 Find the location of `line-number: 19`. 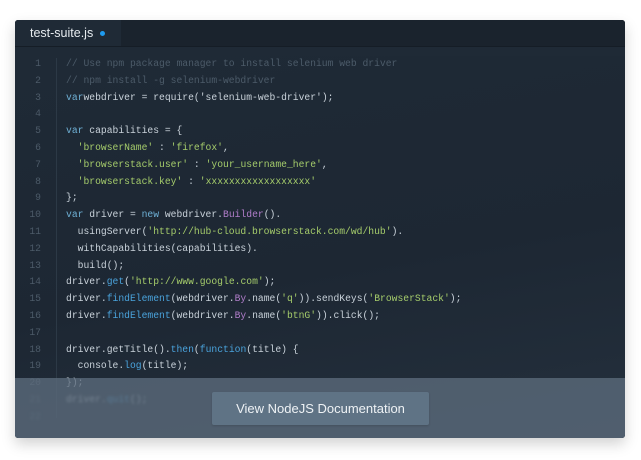

line-number: 19 is located at coordinates (35, 366).